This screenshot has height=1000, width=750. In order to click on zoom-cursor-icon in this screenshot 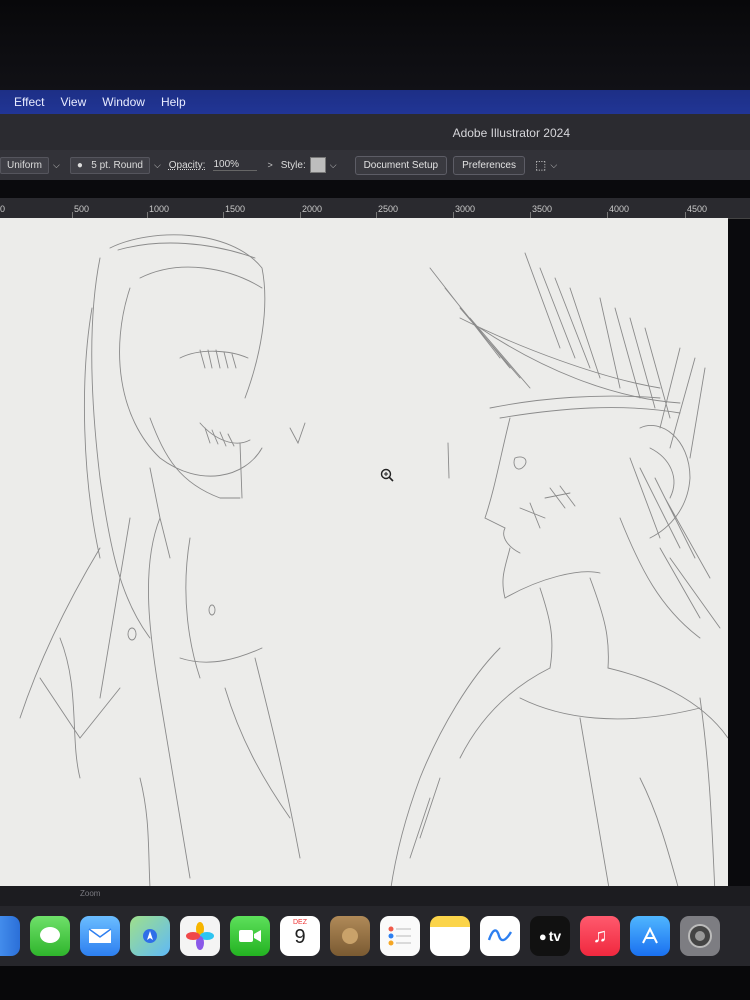, I will do `click(387, 475)`.